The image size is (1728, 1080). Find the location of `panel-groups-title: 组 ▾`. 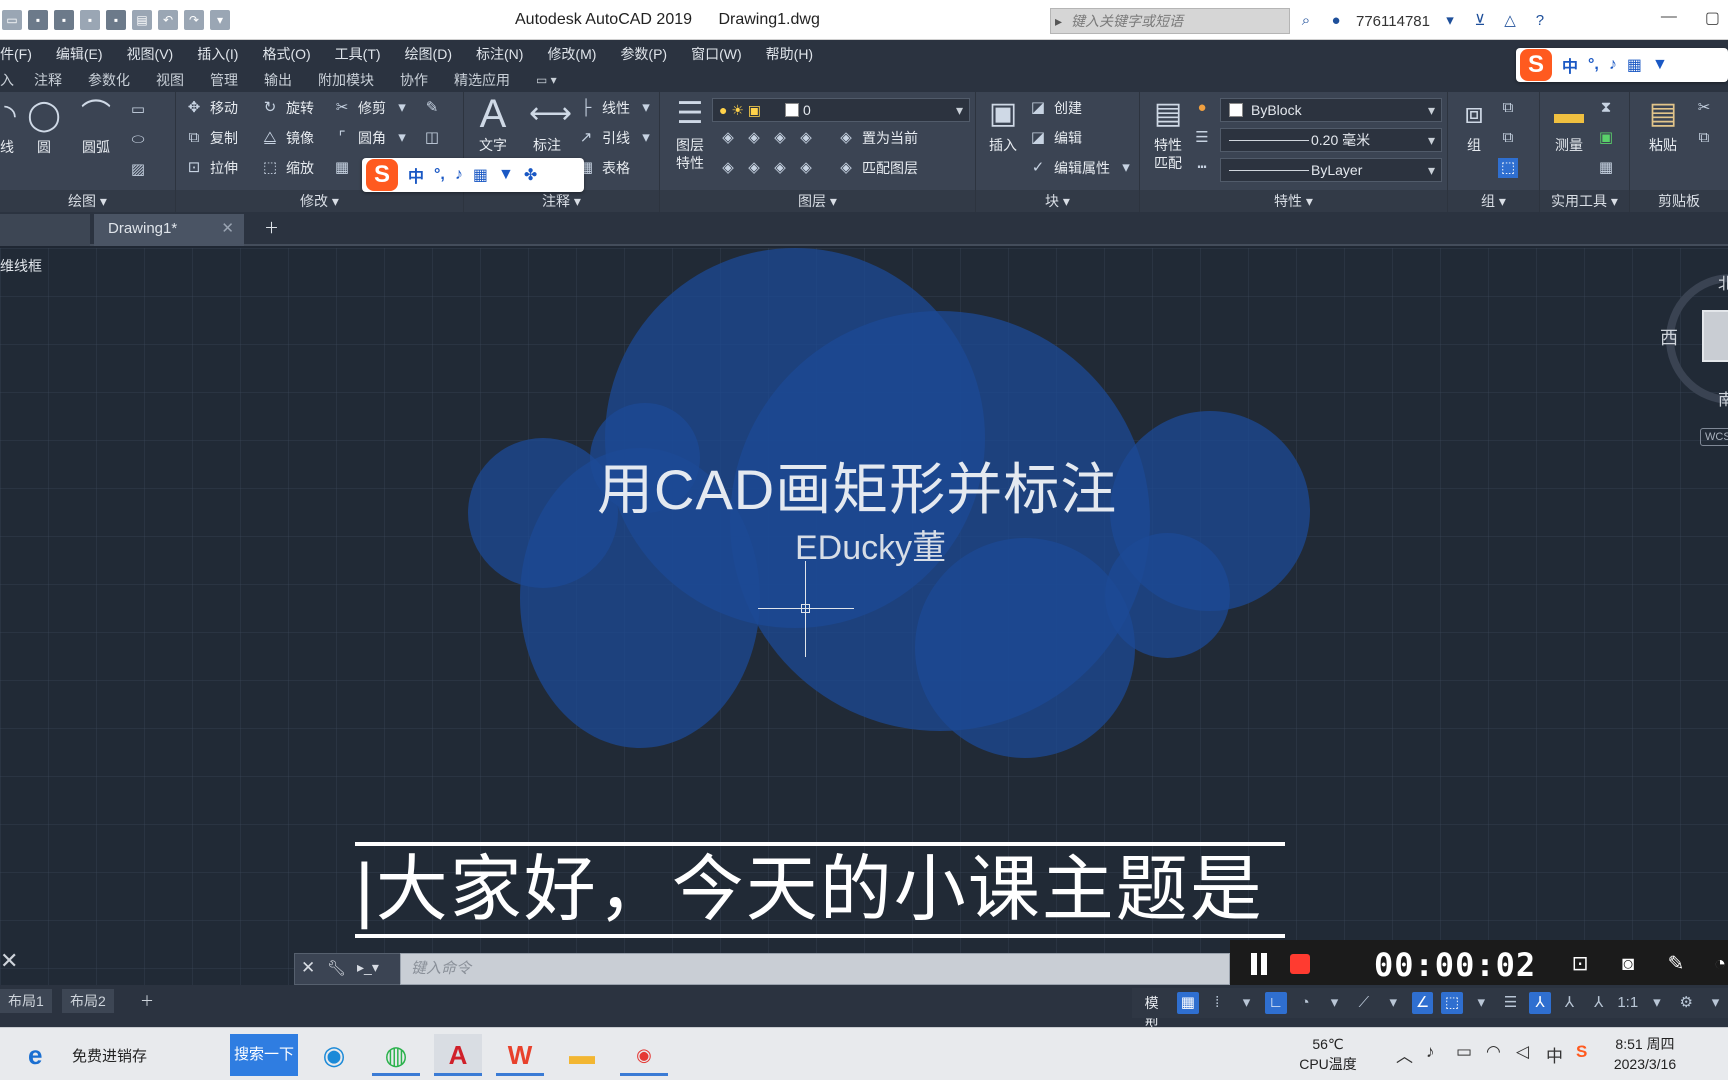

panel-groups-title: 组 ▾ is located at coordinates (1493, 201).